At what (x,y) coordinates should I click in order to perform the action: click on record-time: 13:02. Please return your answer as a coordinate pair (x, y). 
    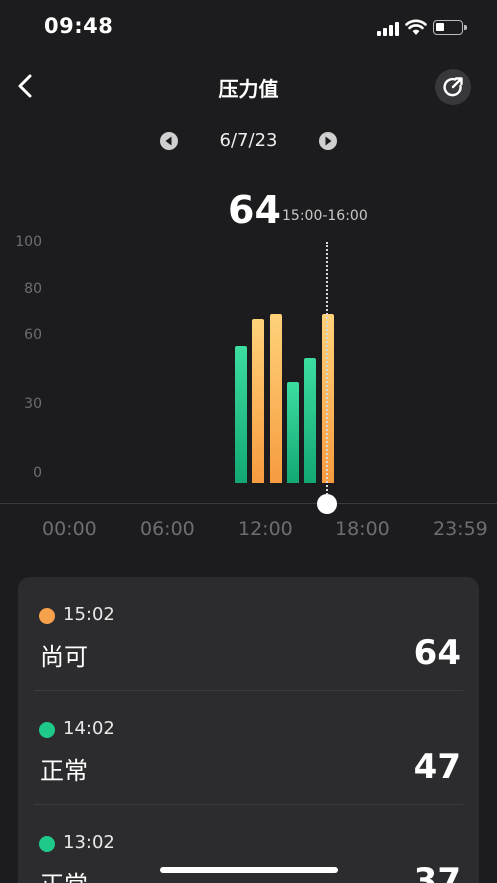
    Looking at the image, I should click on (89, 842).